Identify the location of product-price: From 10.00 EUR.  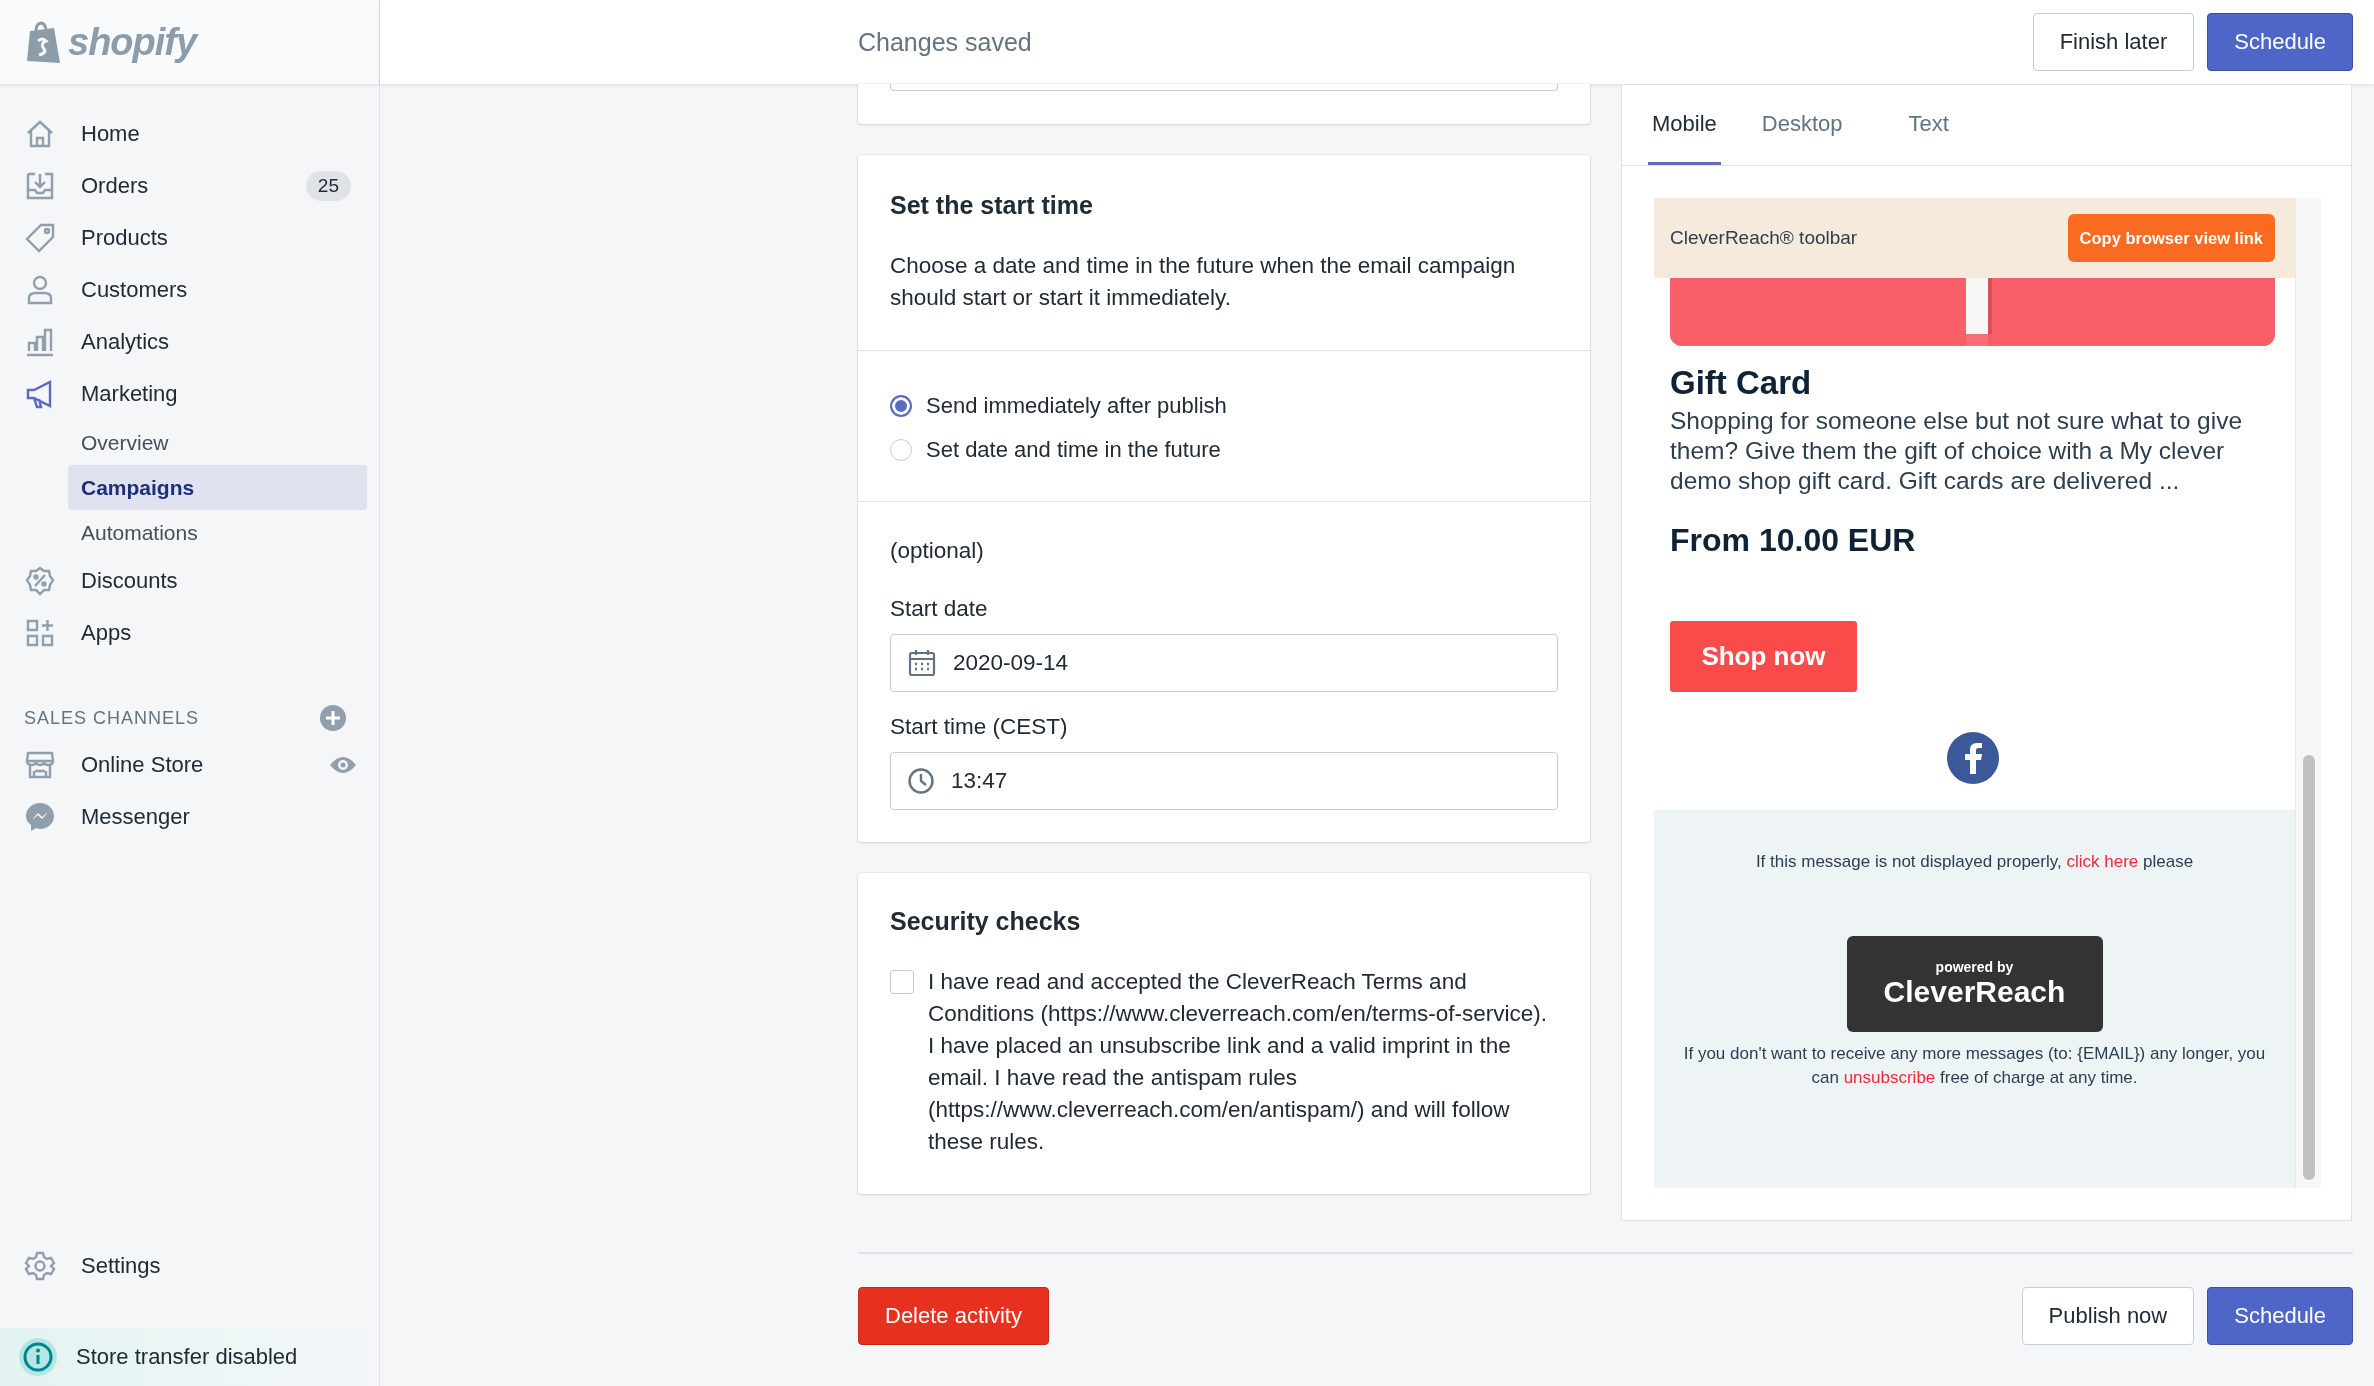
(1793, 540).